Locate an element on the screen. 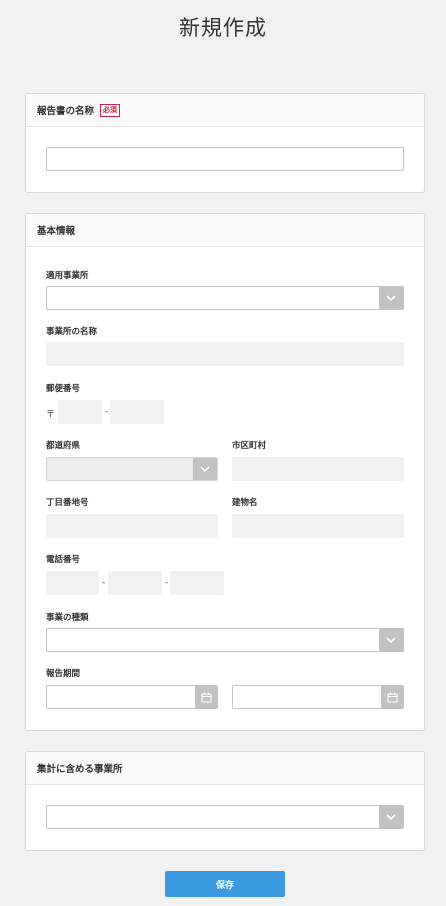  building-field is located at coordinates (318, 526).